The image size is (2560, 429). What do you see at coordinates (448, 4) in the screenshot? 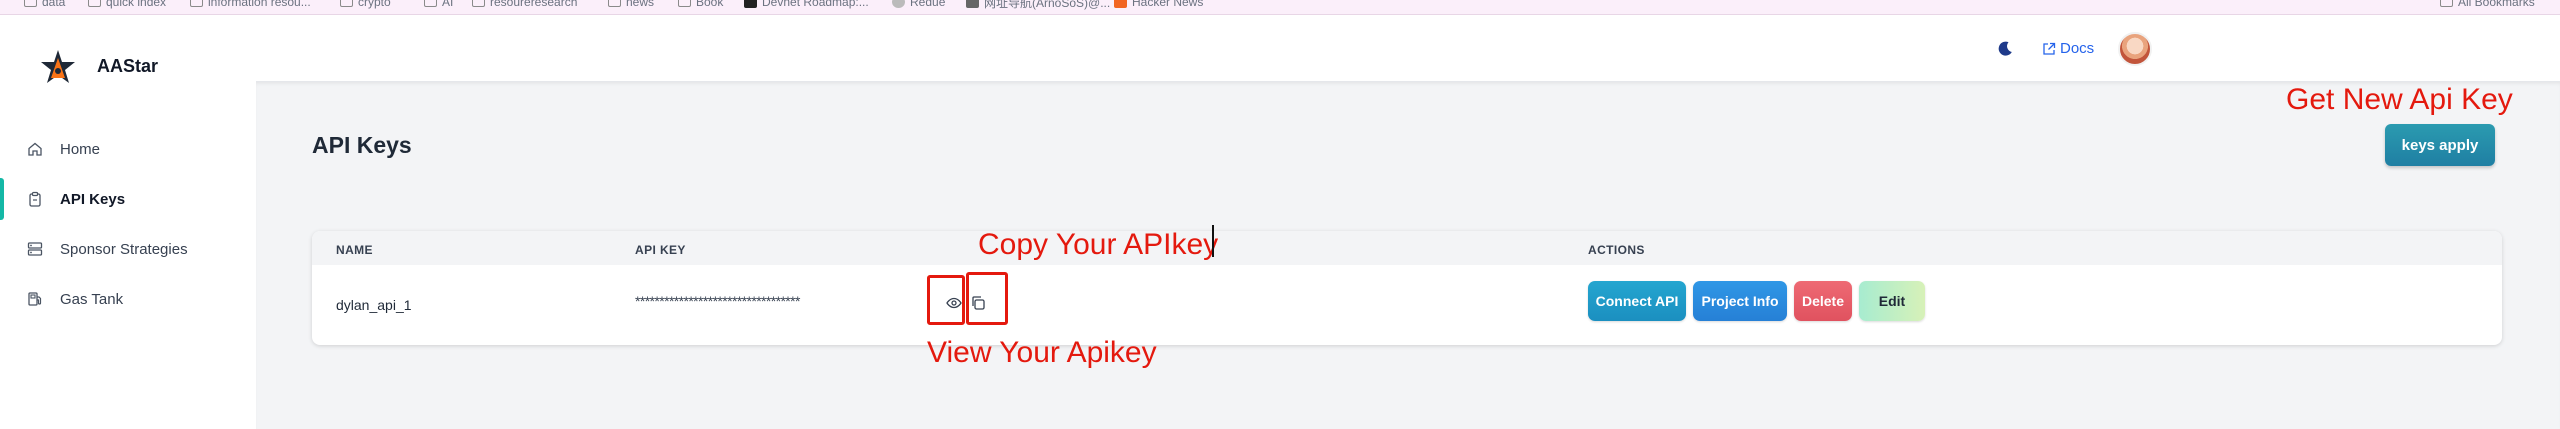
I see `bookmark-label: AI` at bounding box center [448, 4].